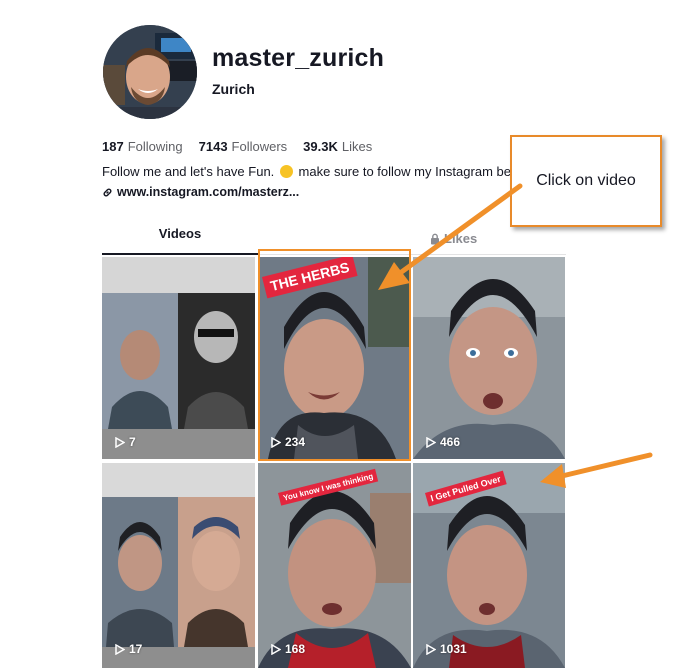 This screenshot has width=700, height=668. Describe the element at coordinates (213, 146) in the screenshot. I see `followers-count: 7143` at that location.